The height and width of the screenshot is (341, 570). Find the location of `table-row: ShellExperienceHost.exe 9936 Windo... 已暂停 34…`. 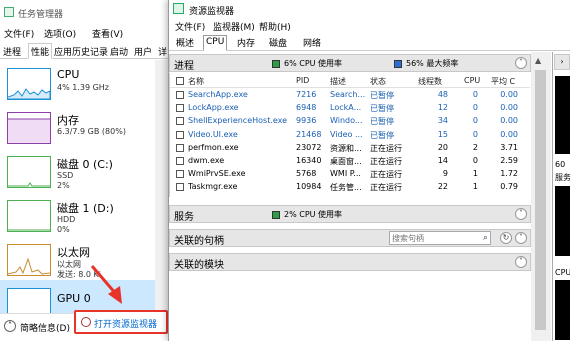

table-row: ShellExperienceHost.exe 9936 Windo... 已暂停 34… is located at coordinates (350, 121).